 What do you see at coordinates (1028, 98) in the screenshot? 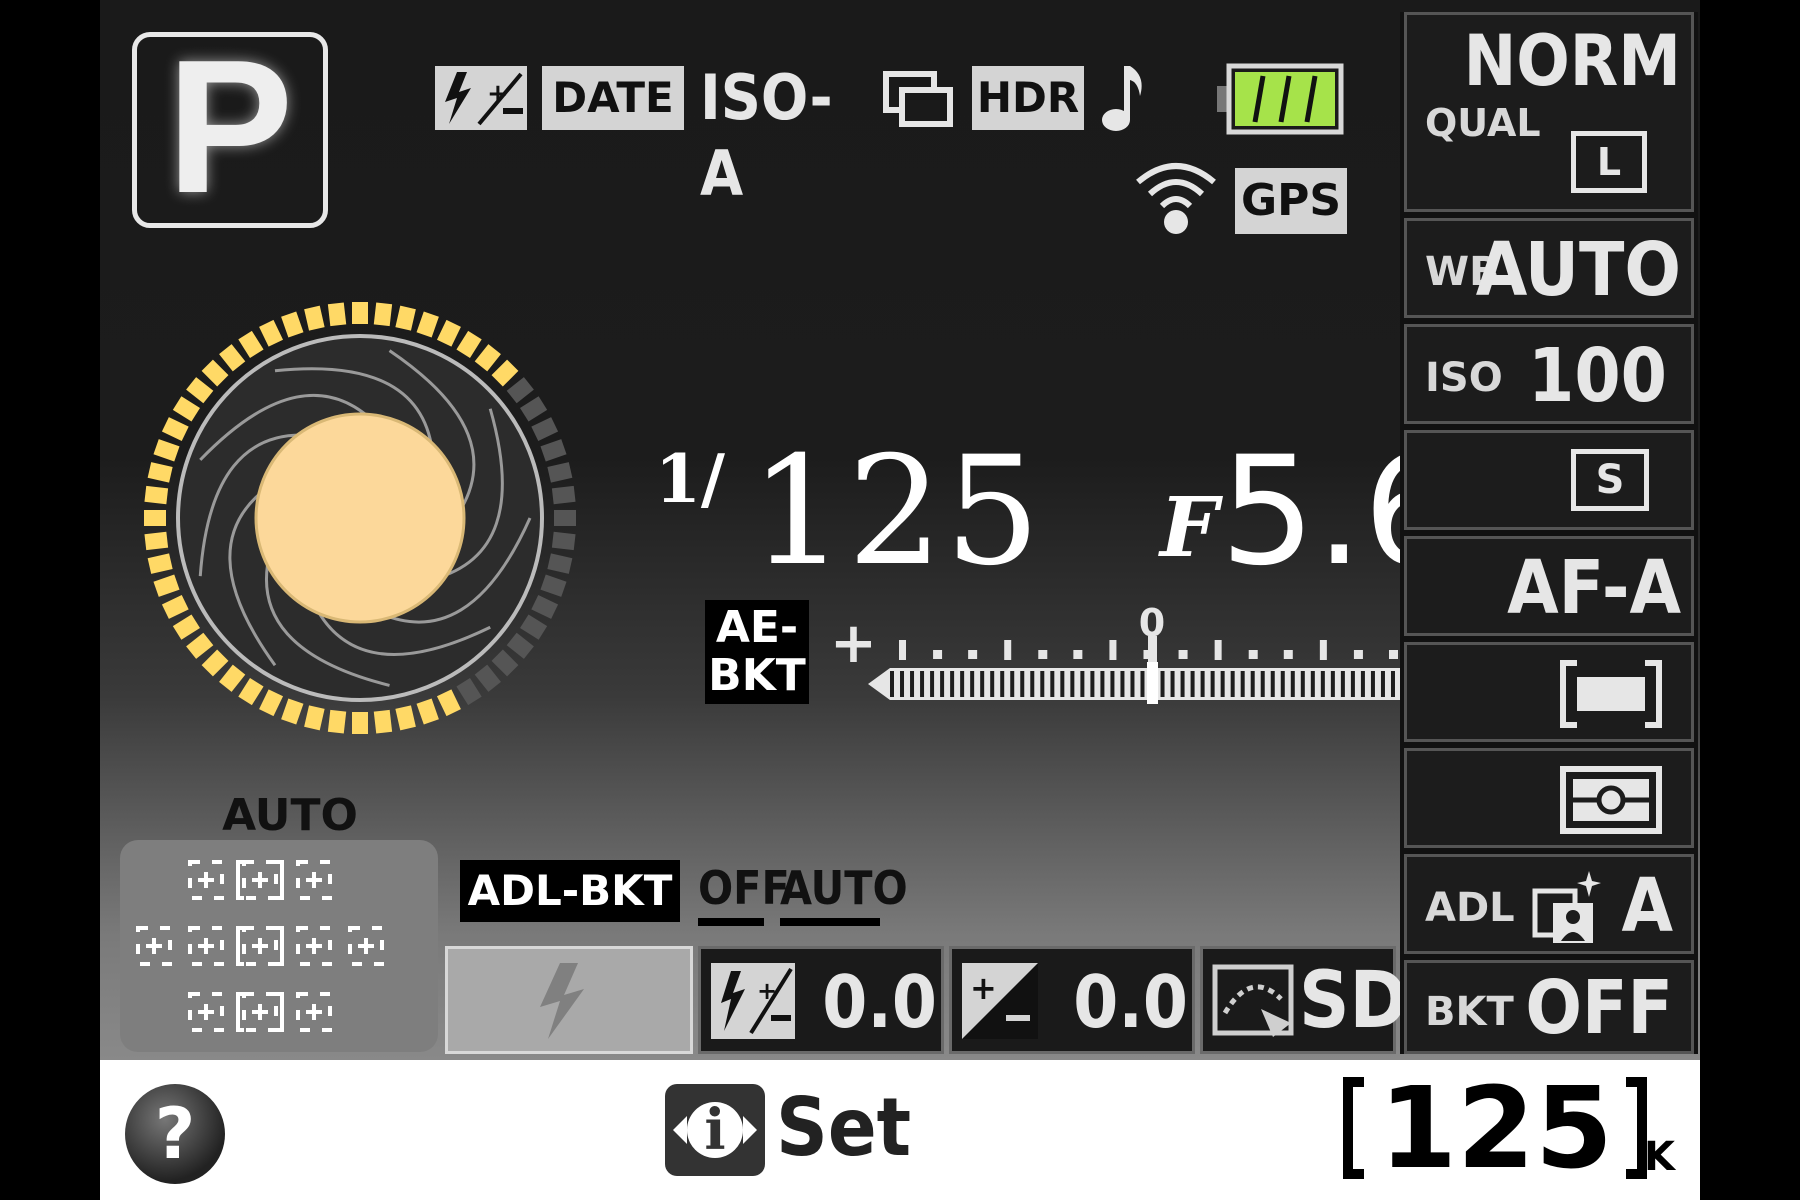
I see `hdr-indicator: HDR` at bounding box center [1028, 98].